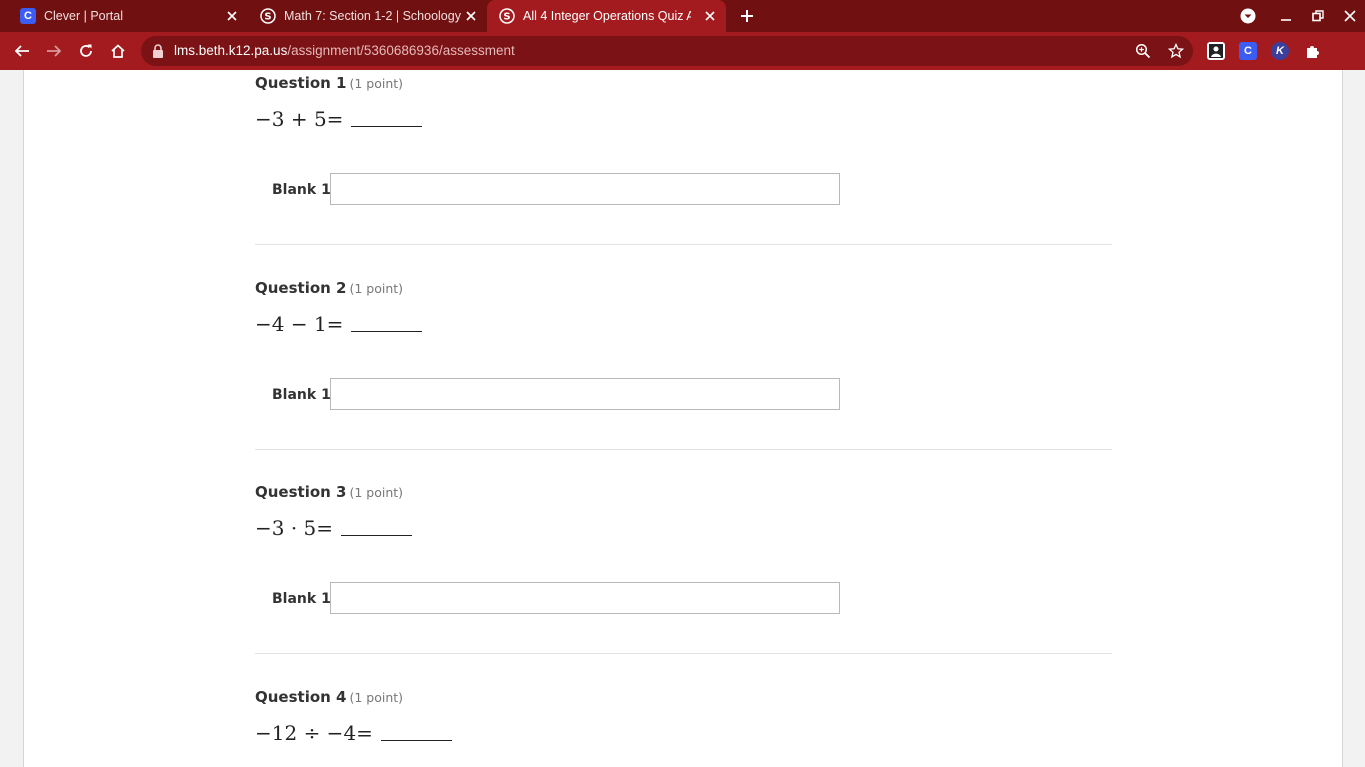  Describe the element at coordinates (301, 492) in the screenshot. I see `question-title: Question 3` at that location.